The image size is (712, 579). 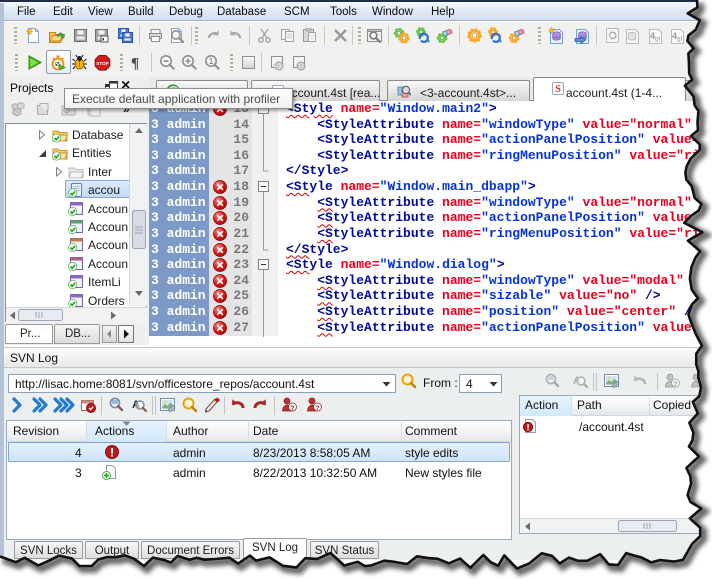 I want to click on svg-text: S, so click(x=558, y=89).